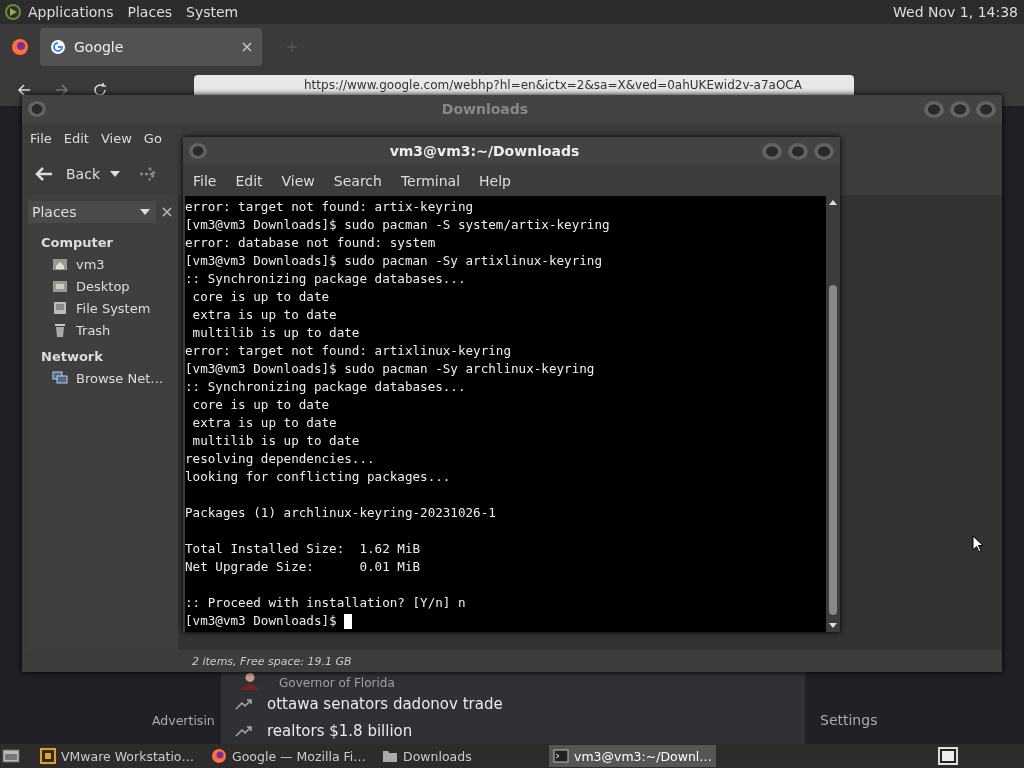  I want to click on scroll-up-arrow-icon, so click(833, 202).